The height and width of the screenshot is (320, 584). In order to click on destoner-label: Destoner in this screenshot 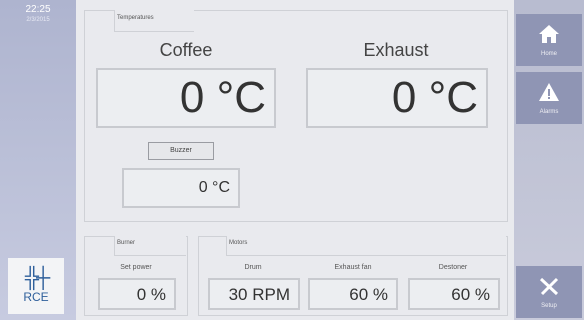, I will do `click(453, 267)`.